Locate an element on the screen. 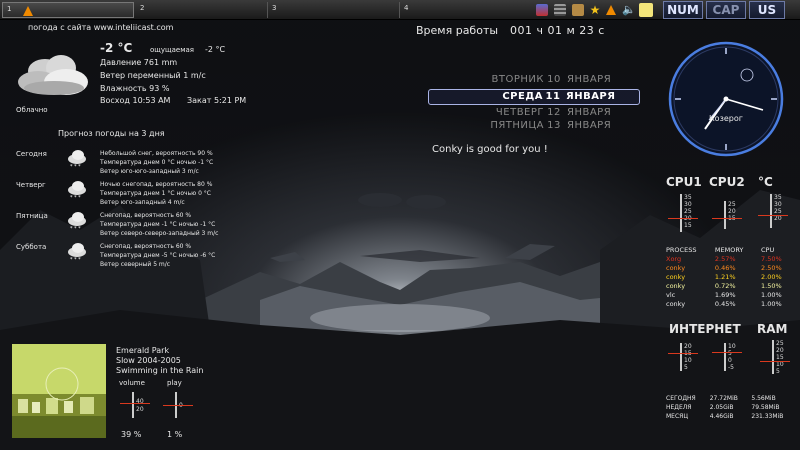  process-row: conky 0.46% 2.50% is located at coordinates (729, 267).